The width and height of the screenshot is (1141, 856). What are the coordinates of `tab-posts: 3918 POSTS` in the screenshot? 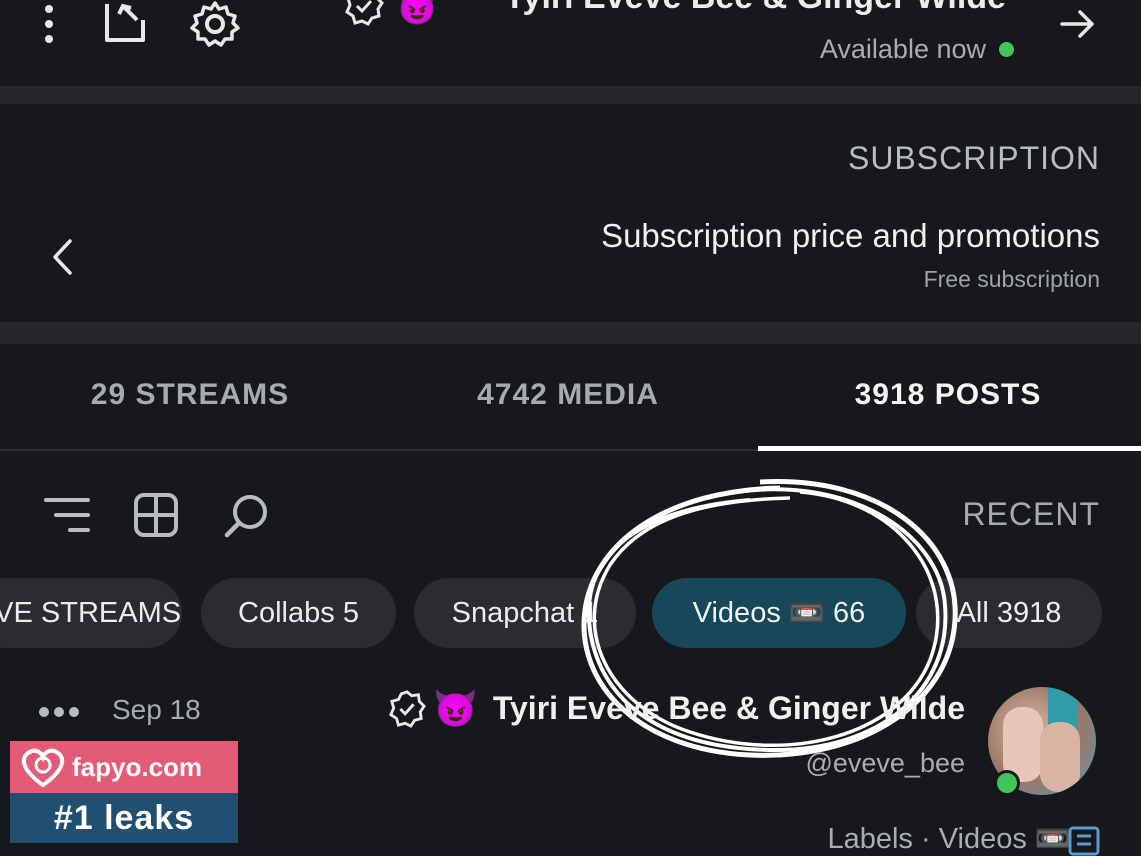 It's located at (948, 395).